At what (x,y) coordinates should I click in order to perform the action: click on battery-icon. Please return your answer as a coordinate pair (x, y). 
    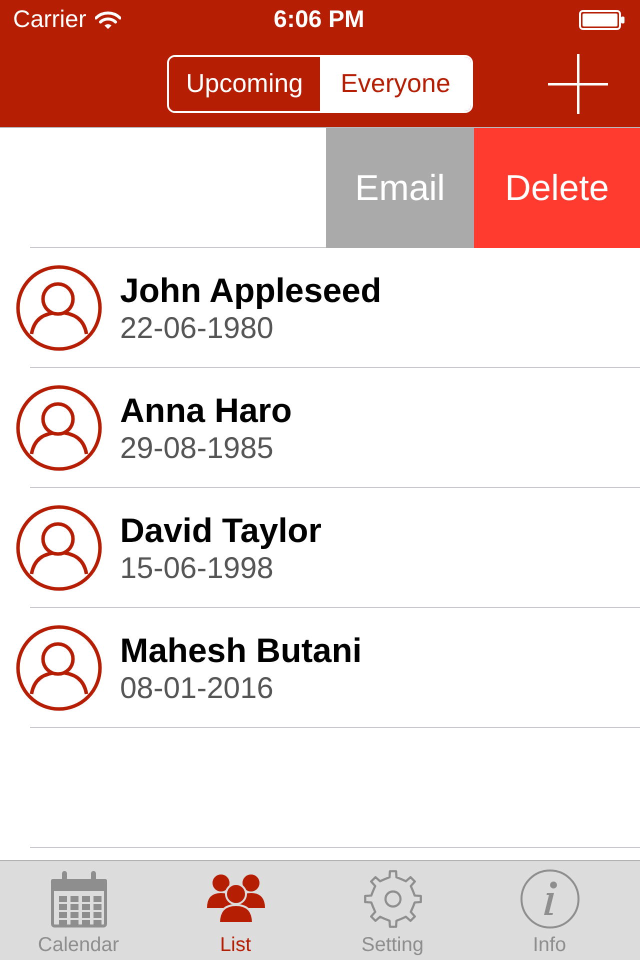
    Looking at the image, I should click on (602, 20).